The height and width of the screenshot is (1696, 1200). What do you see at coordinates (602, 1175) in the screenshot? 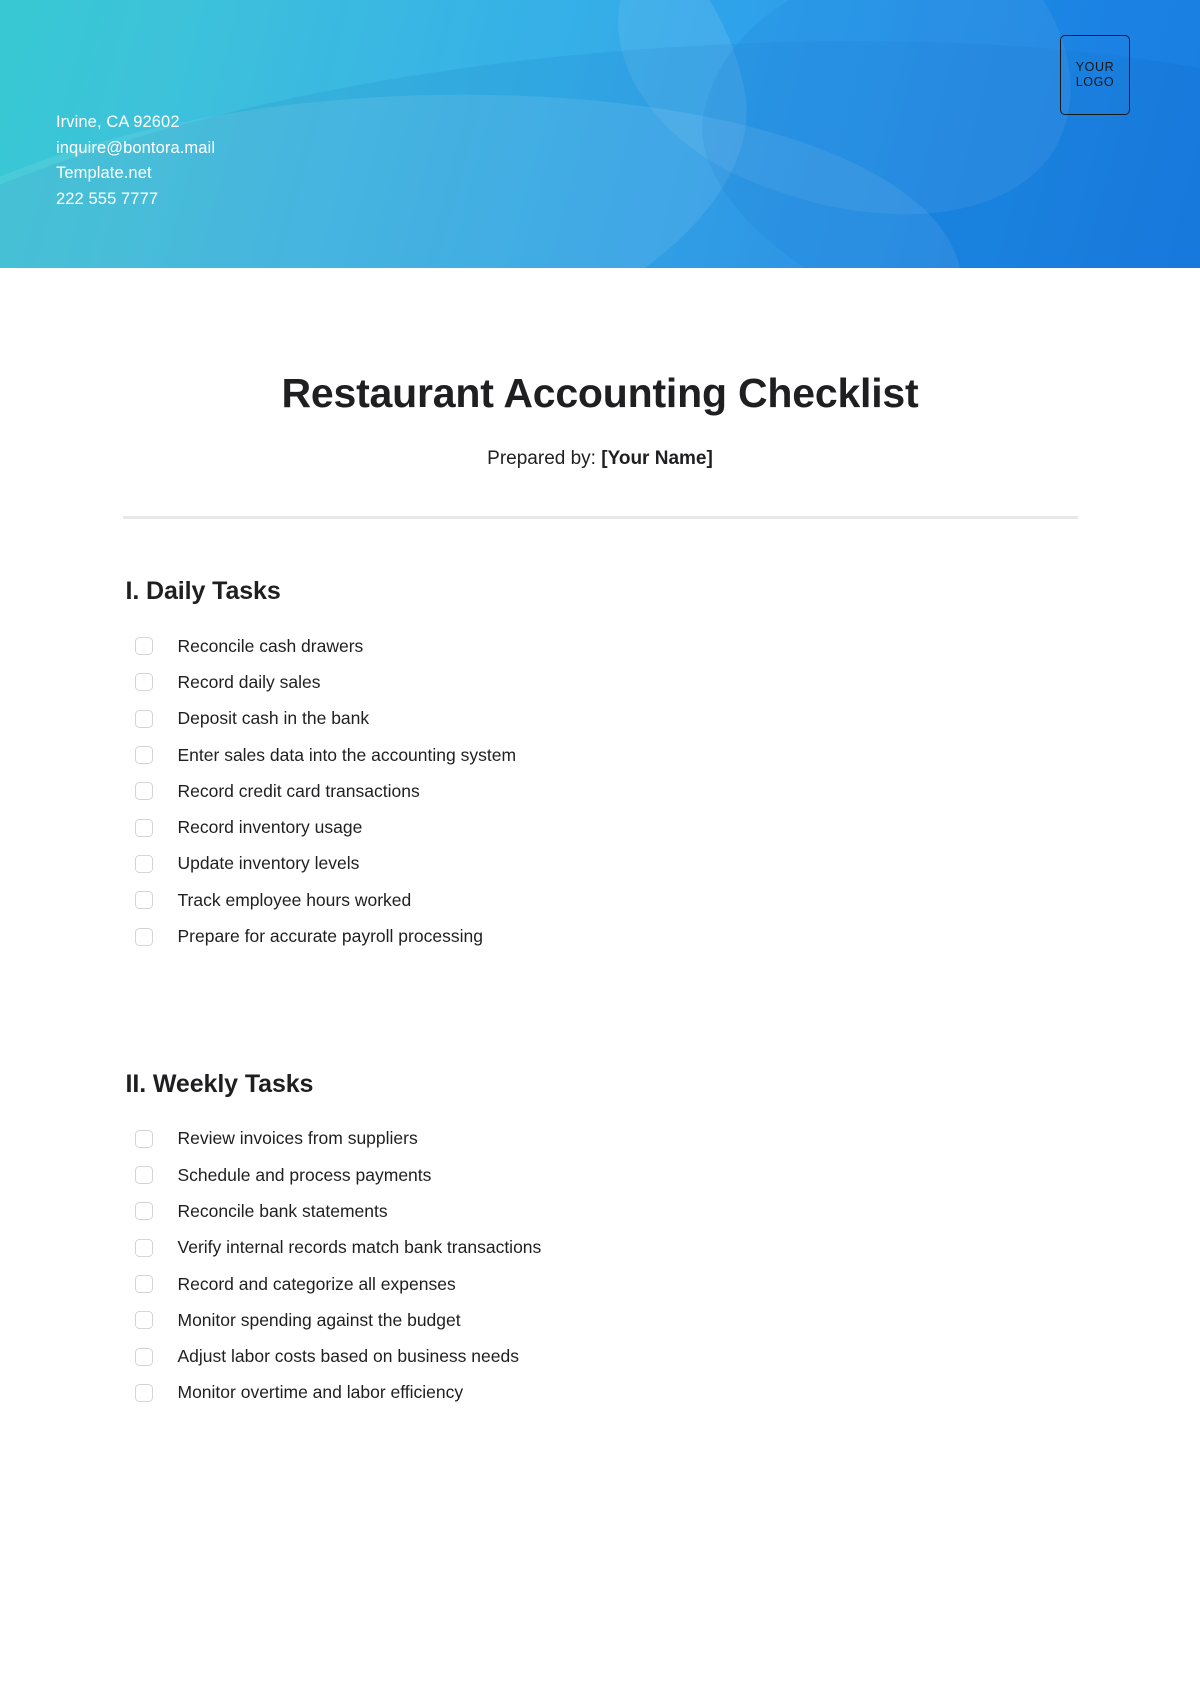
I see `list-item: Schedule and process payments` at bounding box center [602, 1175].